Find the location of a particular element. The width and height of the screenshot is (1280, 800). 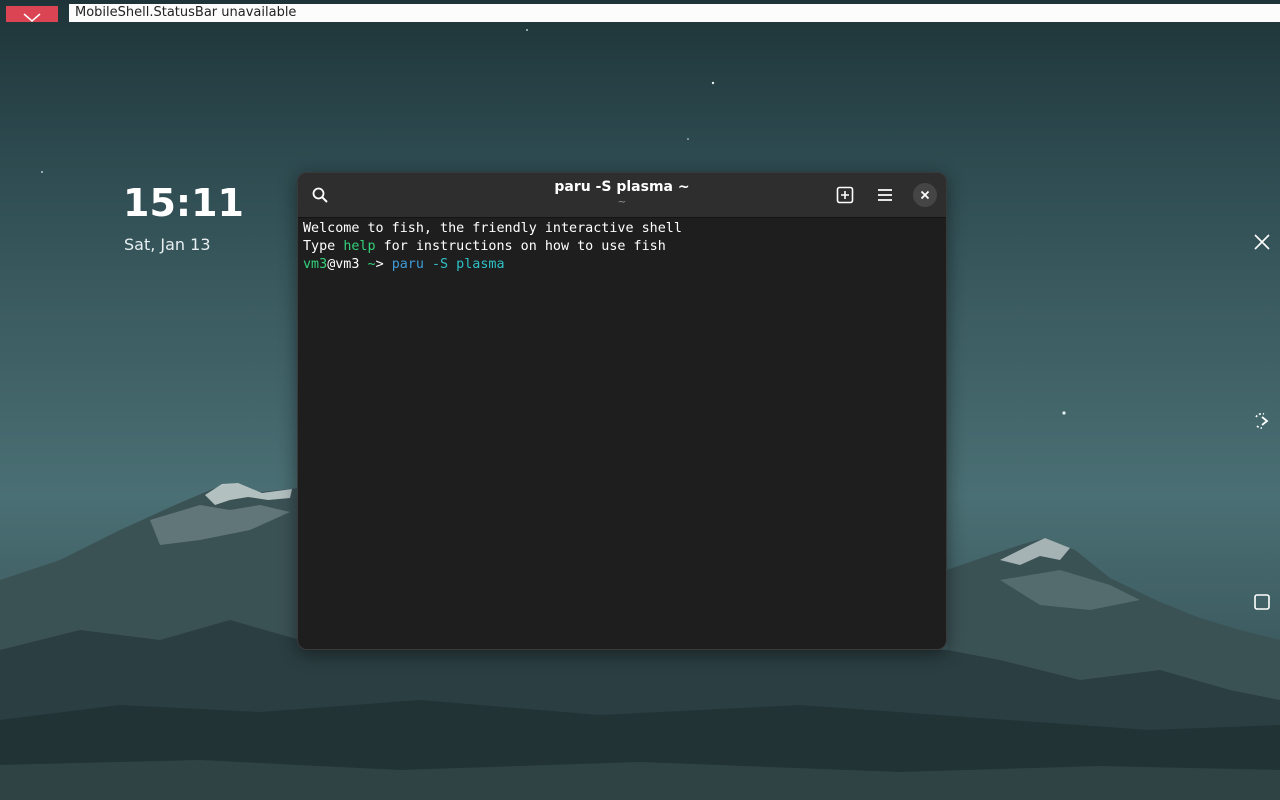

rotate-button is located at coordinates (1262, 421).